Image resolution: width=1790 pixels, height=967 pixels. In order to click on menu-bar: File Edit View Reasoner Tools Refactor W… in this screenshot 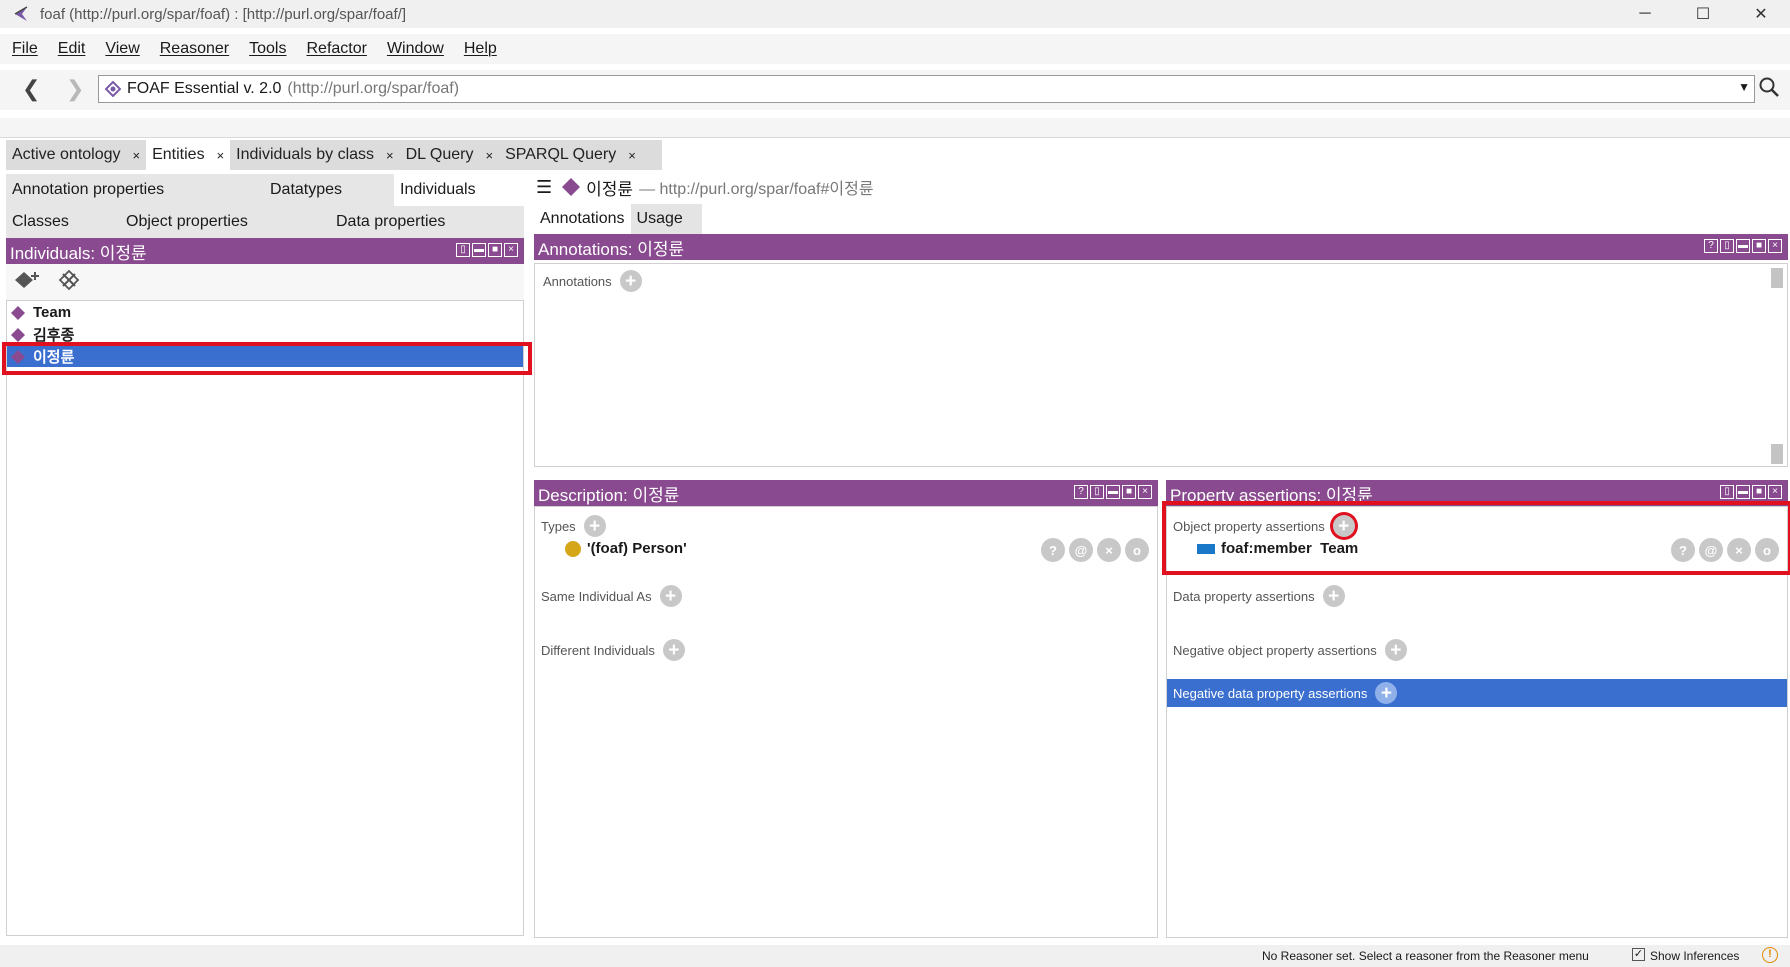, I will do `click(895, 49)`.